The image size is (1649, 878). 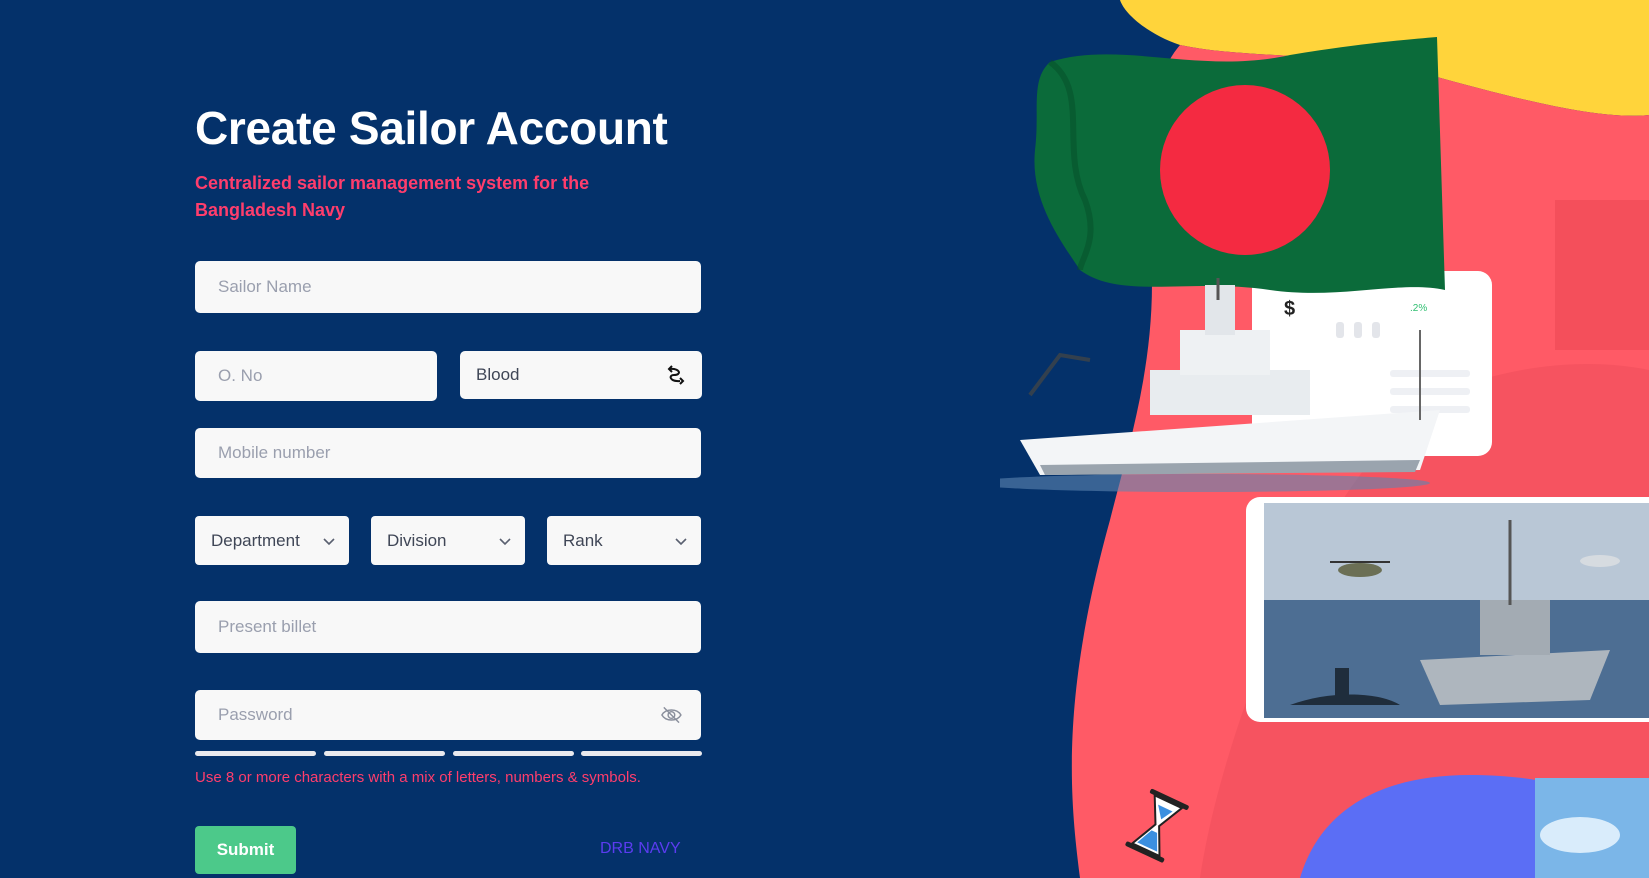 I want to click on mobile-input, so click(x=459, y=453).